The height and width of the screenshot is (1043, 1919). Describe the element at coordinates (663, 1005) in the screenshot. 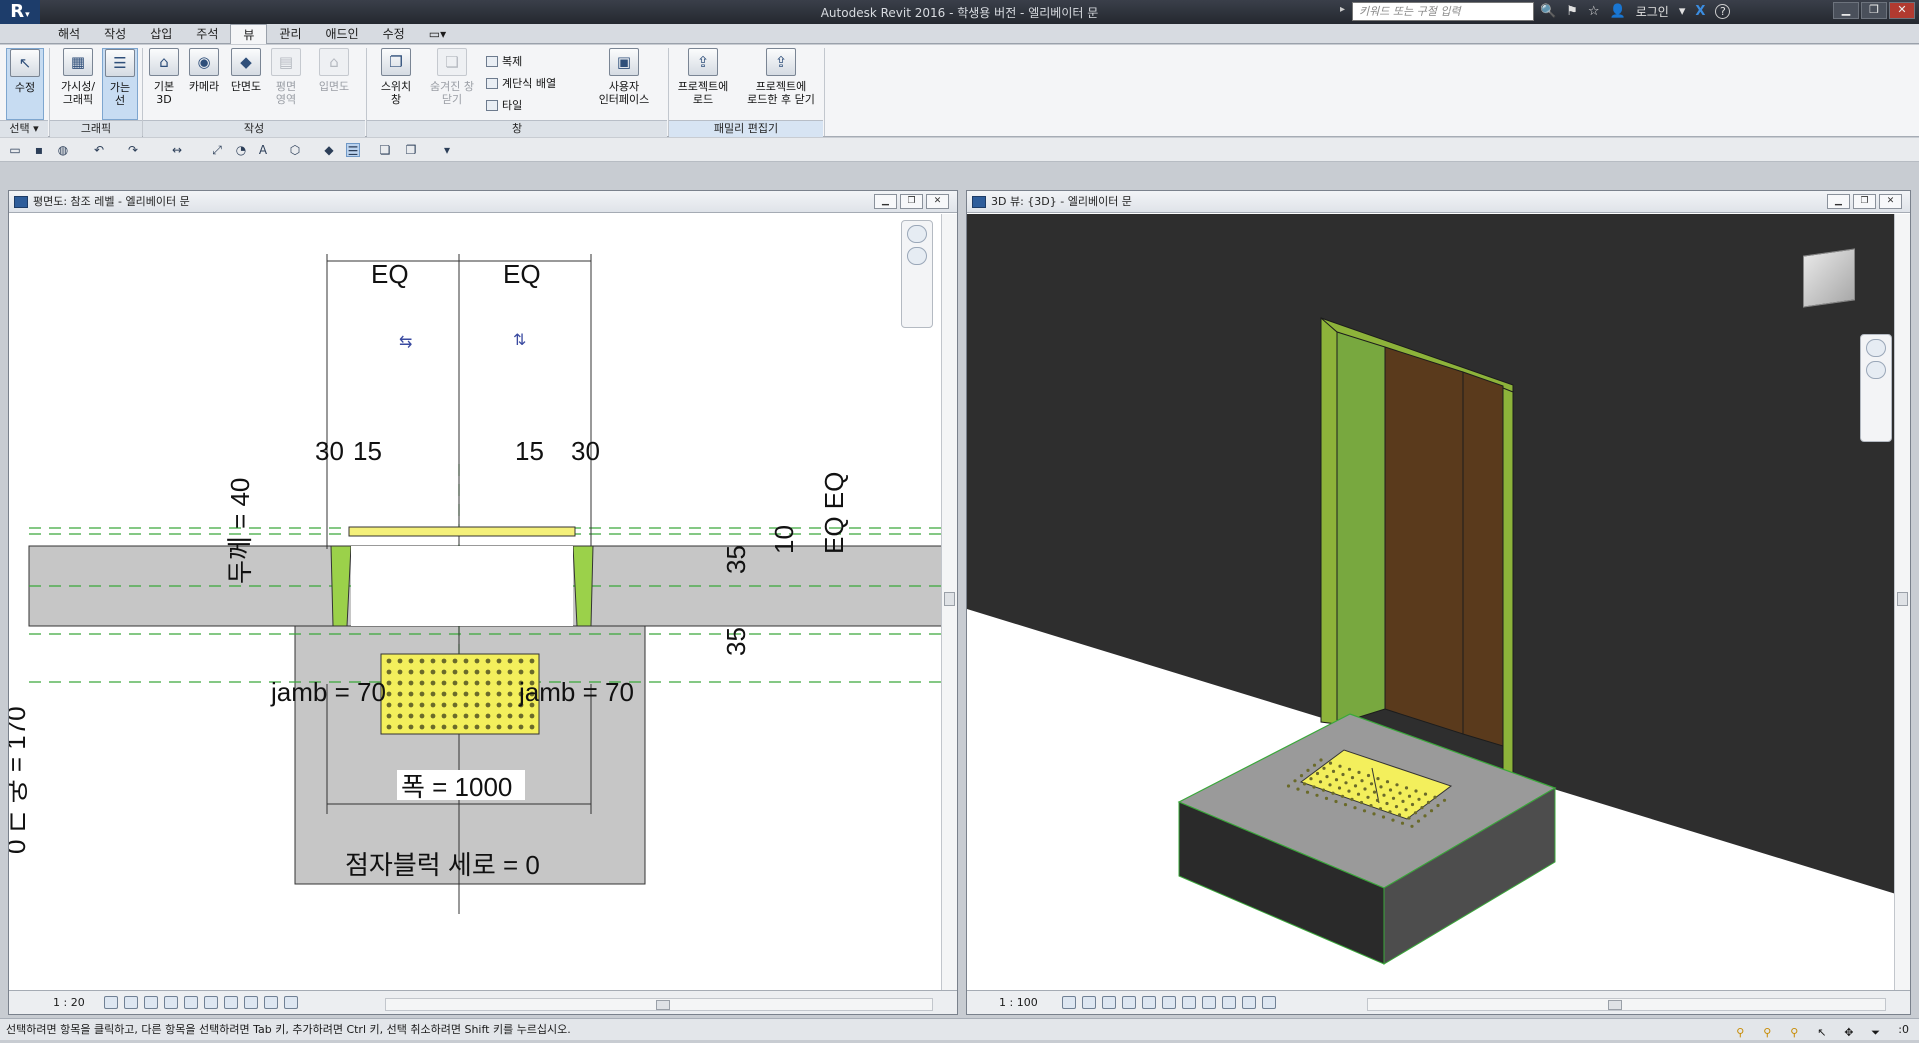

I see `plan-horizontal-scroll-thumb` at that location.